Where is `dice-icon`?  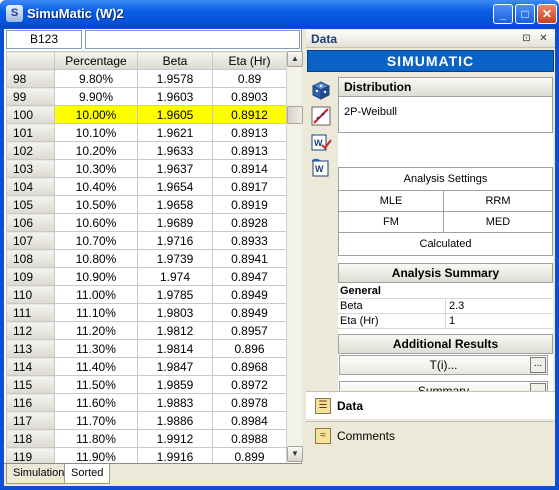
dice-icon is located at coordinates (321, 91).